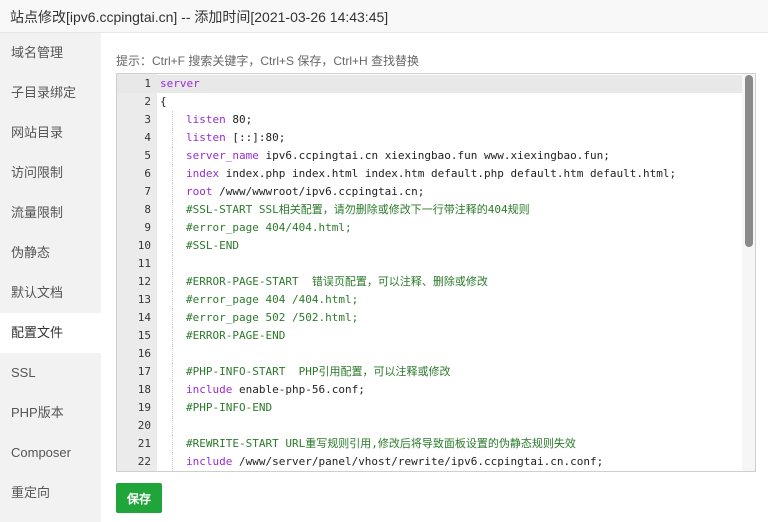 This screenshot has height=522, width=768. I want to click on code-line: 15 #ERROR-PAGE-END, so click(430, 336).